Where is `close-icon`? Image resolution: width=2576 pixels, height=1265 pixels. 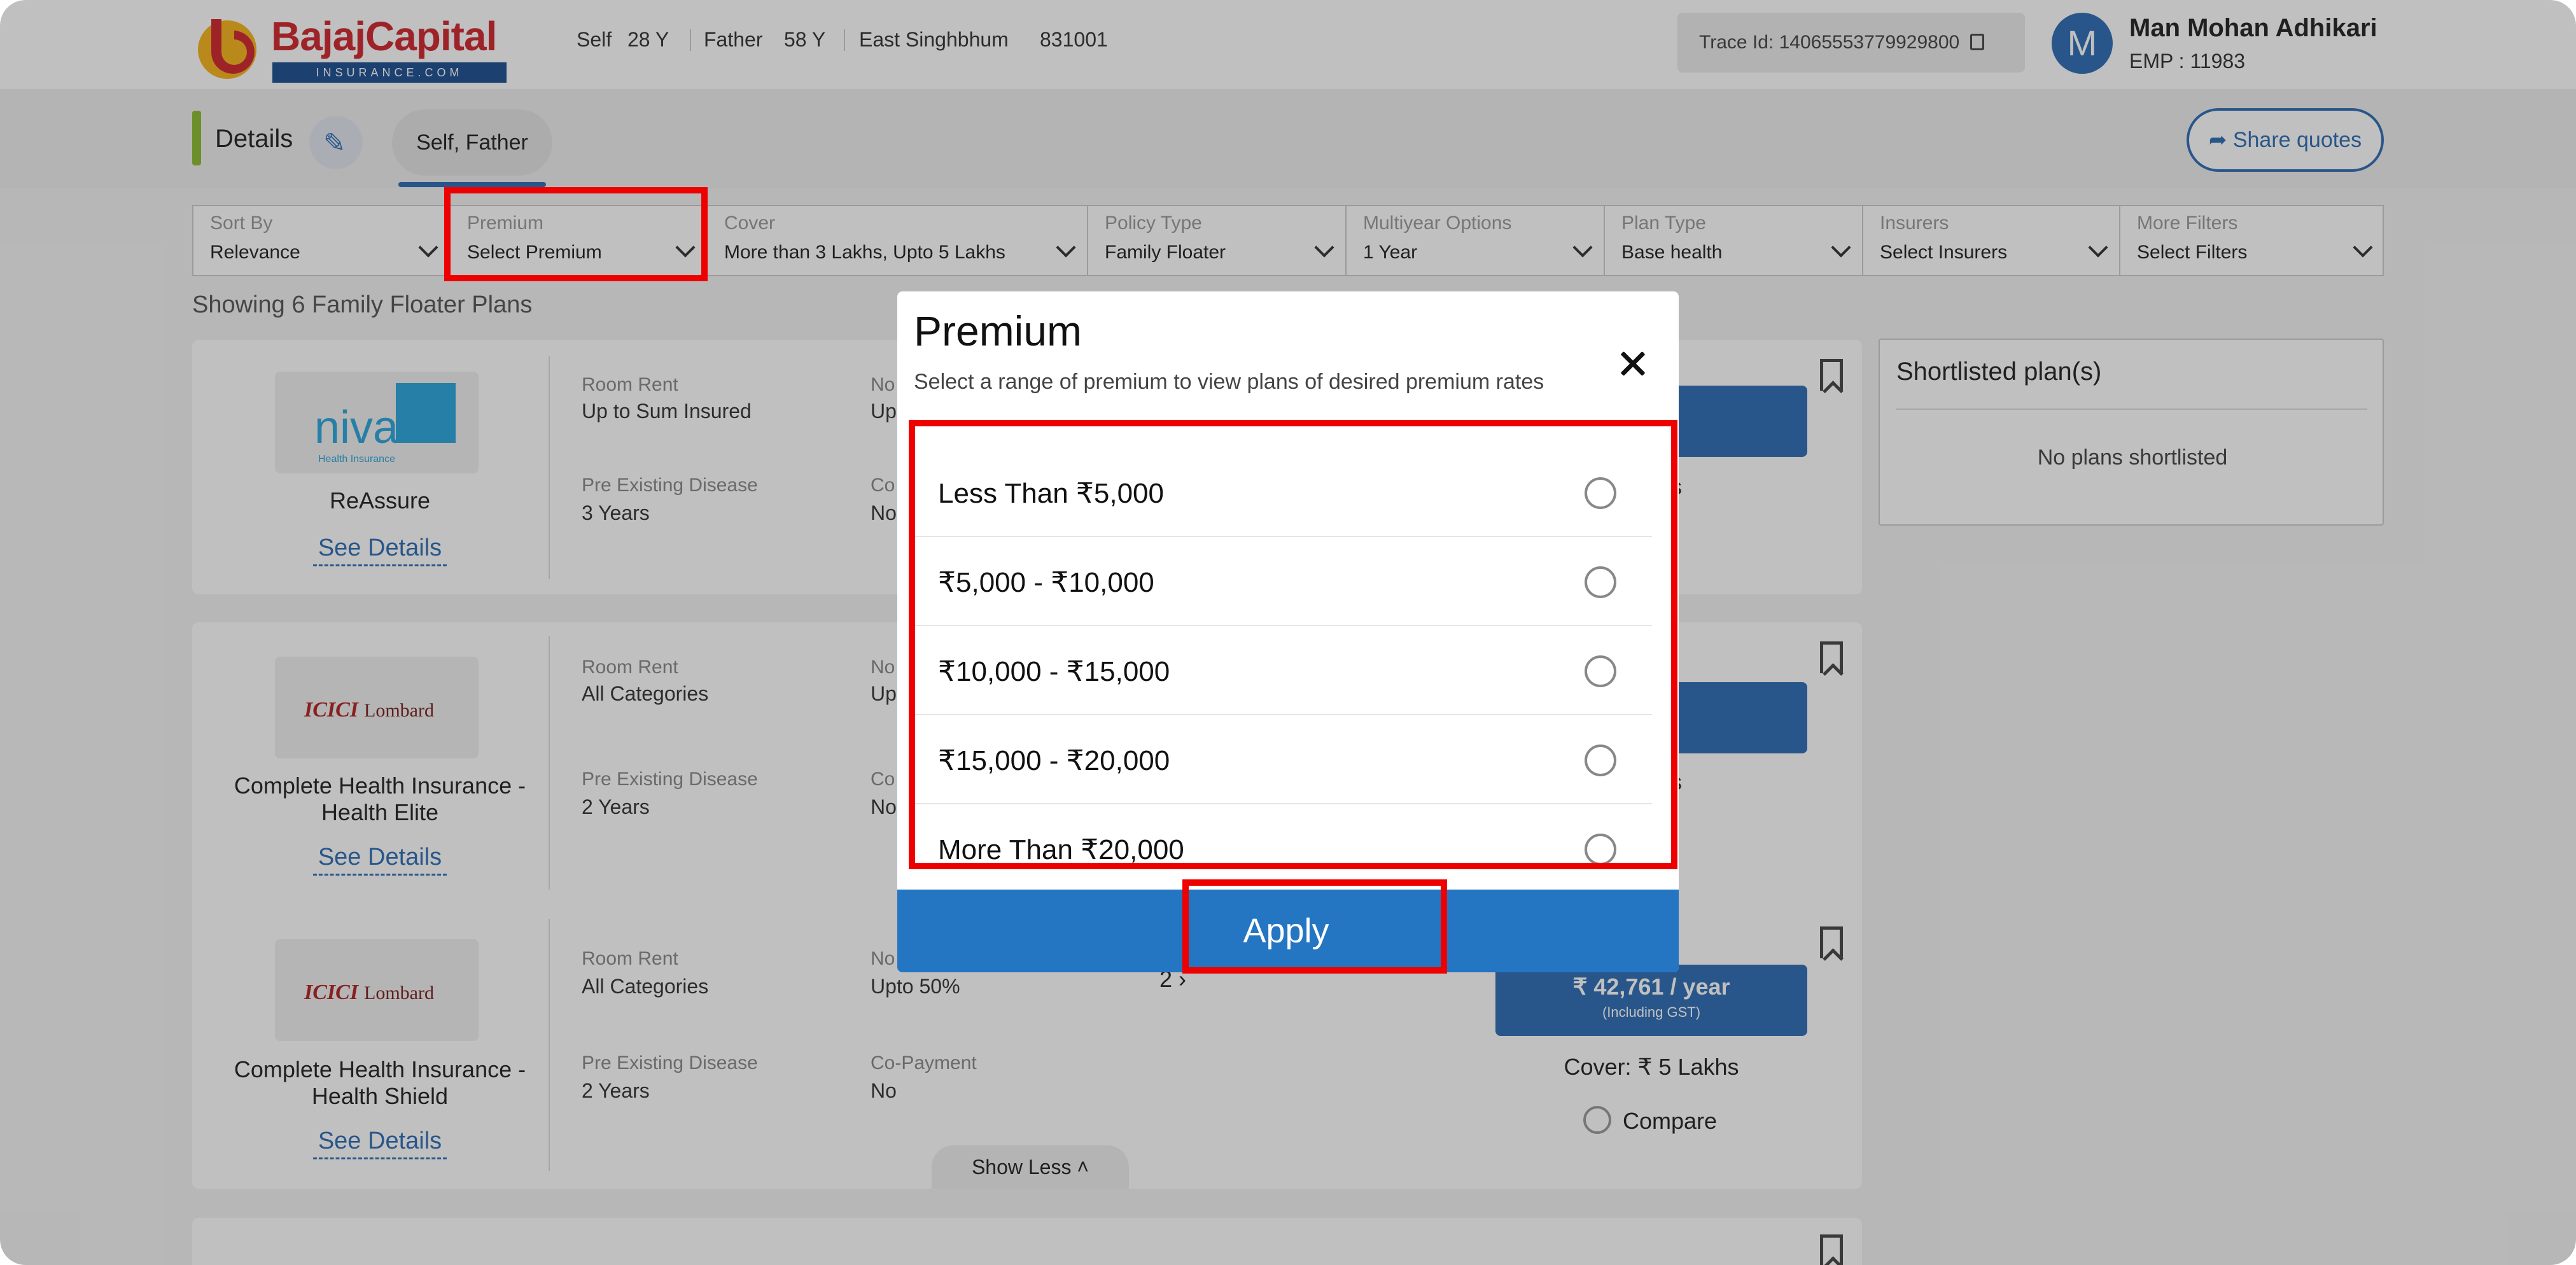 close-icon is located at coordinates (1633, 364).